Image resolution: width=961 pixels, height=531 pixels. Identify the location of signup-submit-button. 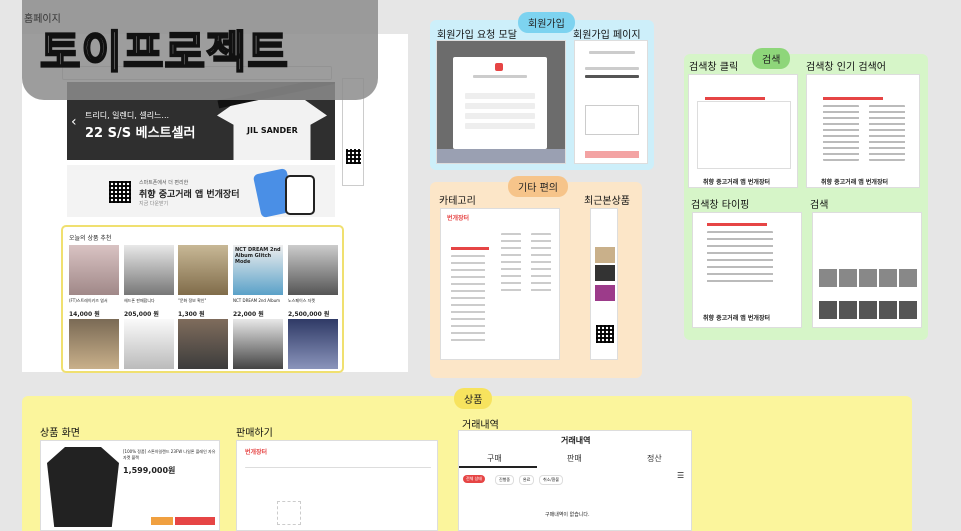
(612, 154).